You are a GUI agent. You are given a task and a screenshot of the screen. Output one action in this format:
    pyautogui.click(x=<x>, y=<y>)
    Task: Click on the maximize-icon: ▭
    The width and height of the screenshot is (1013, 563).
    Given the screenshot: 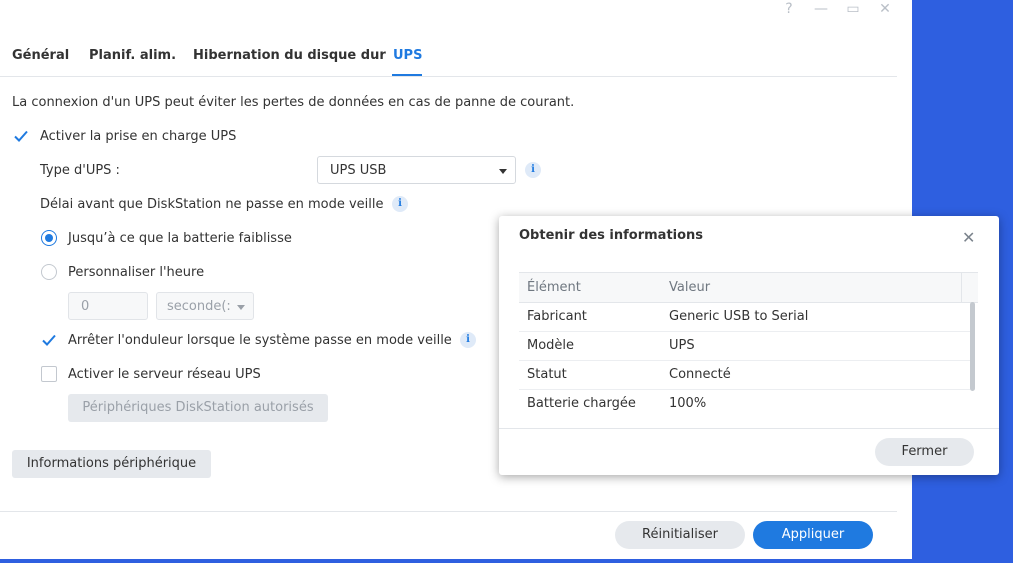 What is the action you would take?
    pyautogui.click(x=853, y=10)
    